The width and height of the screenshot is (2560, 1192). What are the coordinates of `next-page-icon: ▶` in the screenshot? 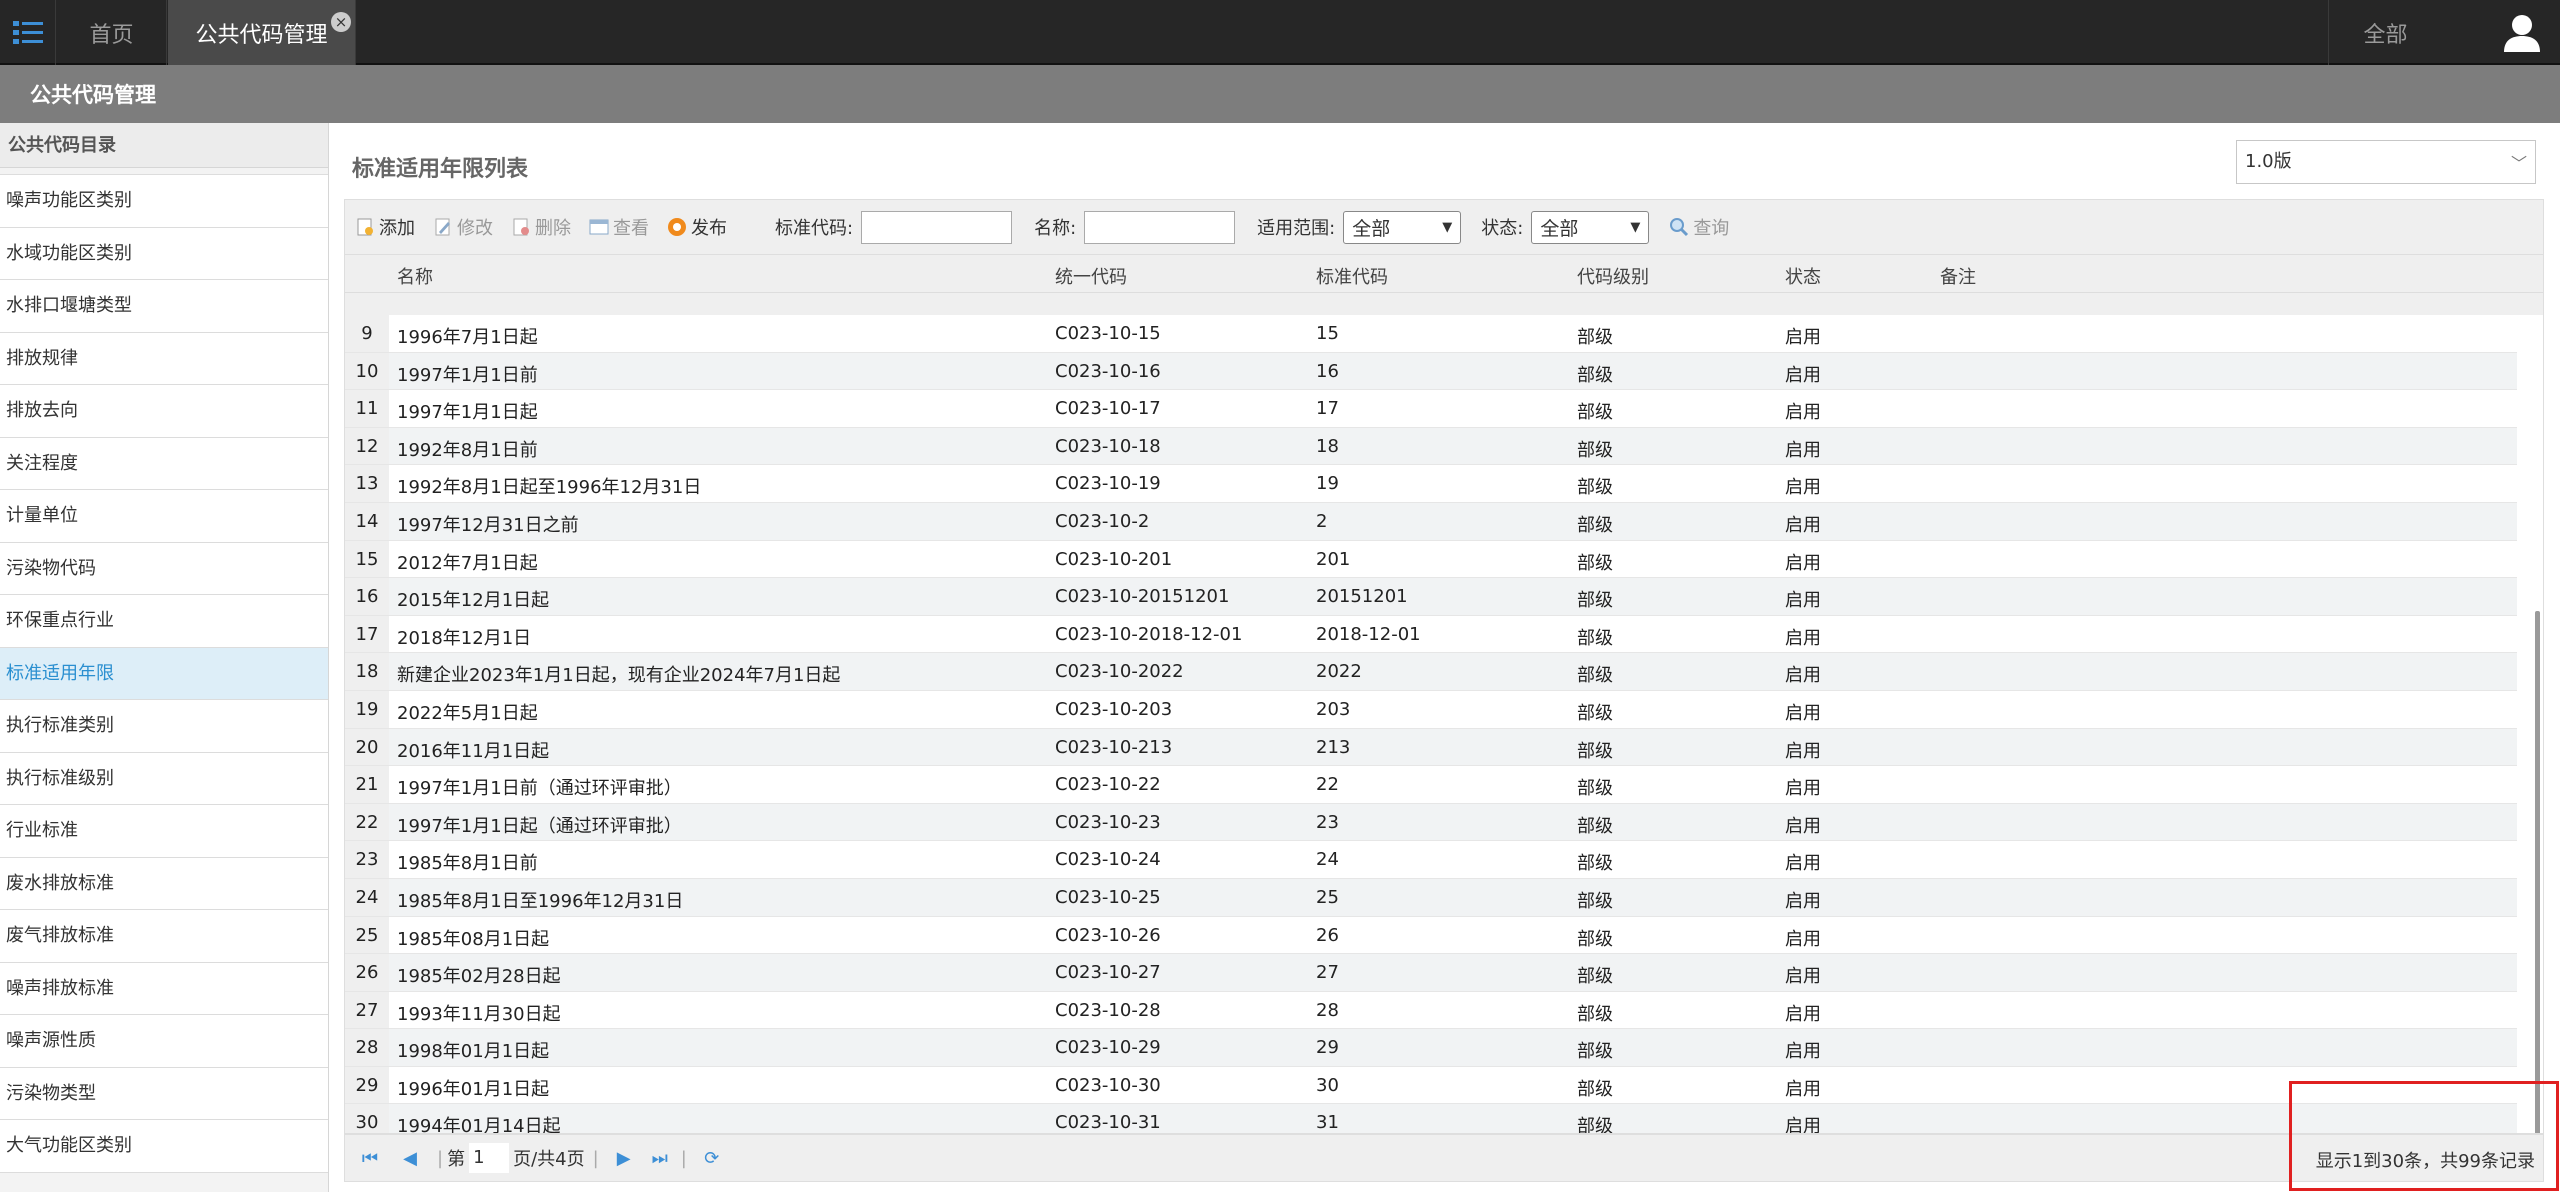 It's located at (624, 1158).